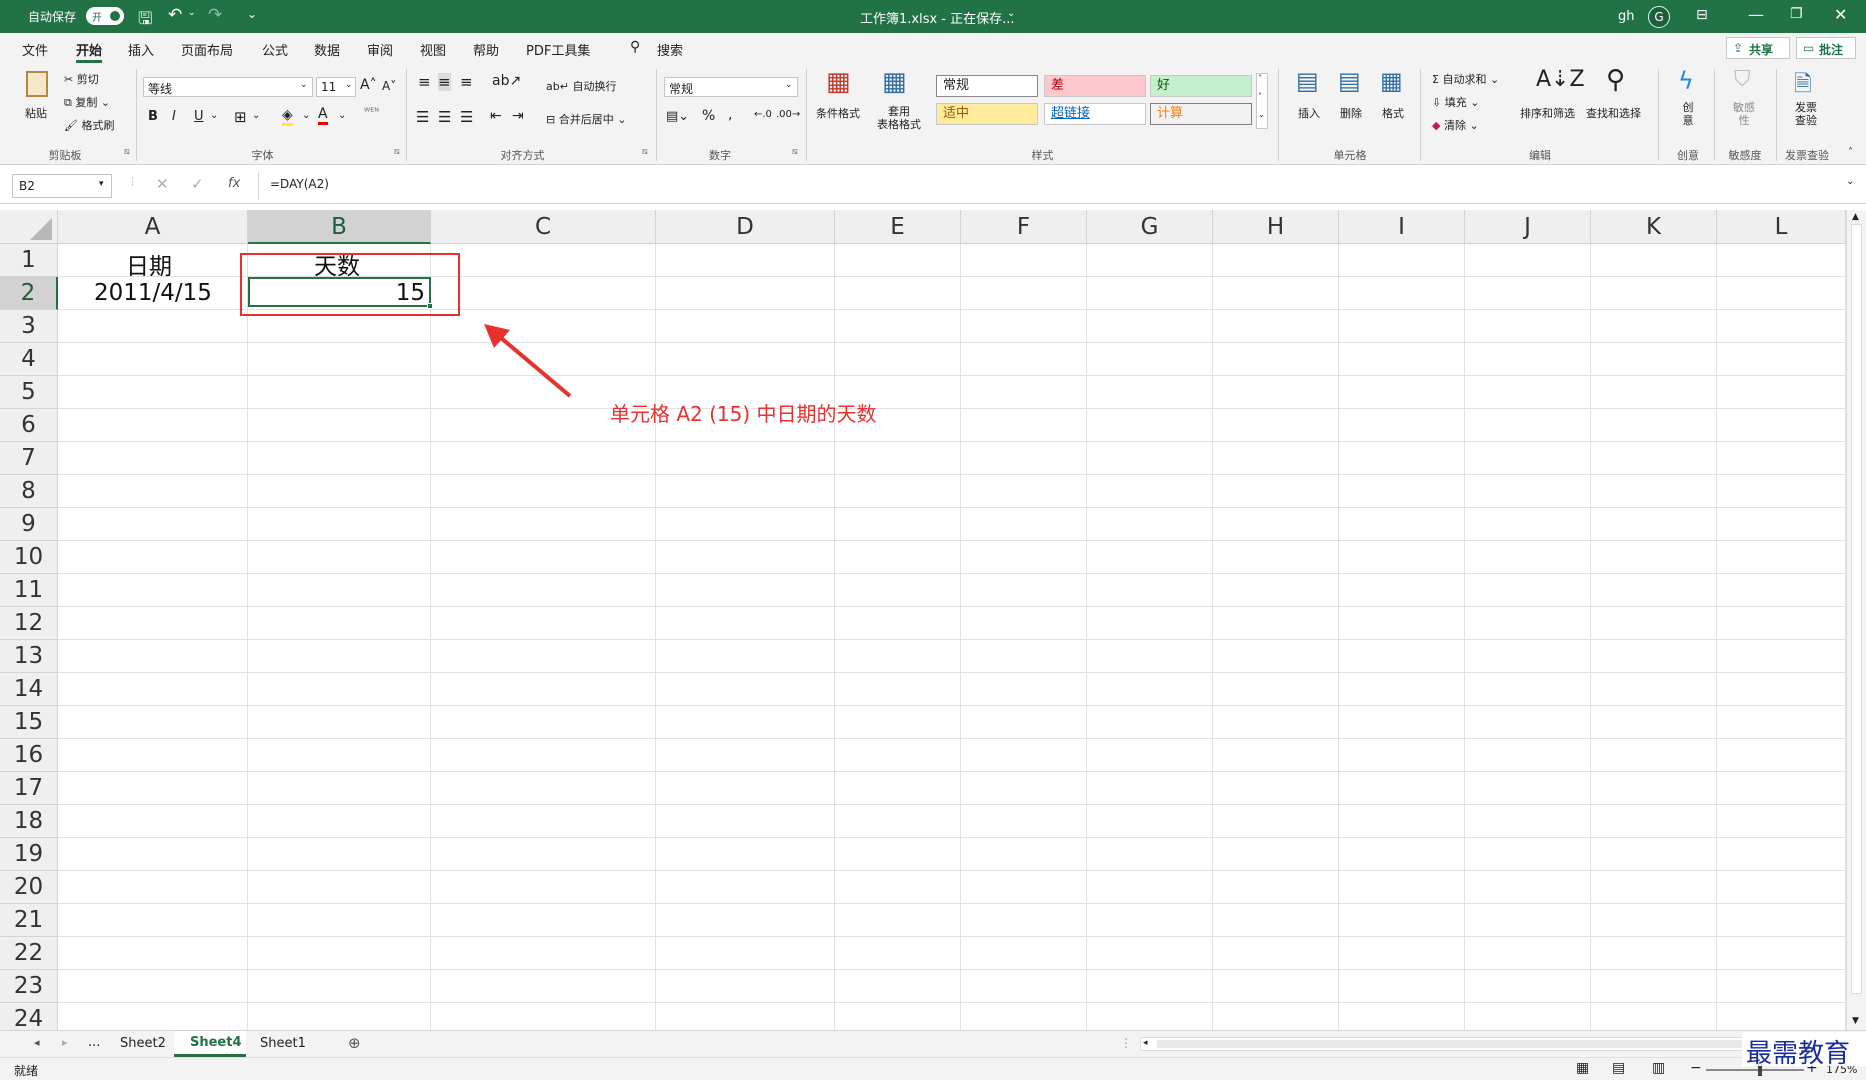  What do you see at coordinates (1011, 13) in the screenshot?
I see `title-dropdown-icon: ⌄` at bounding box center [1011, 13].